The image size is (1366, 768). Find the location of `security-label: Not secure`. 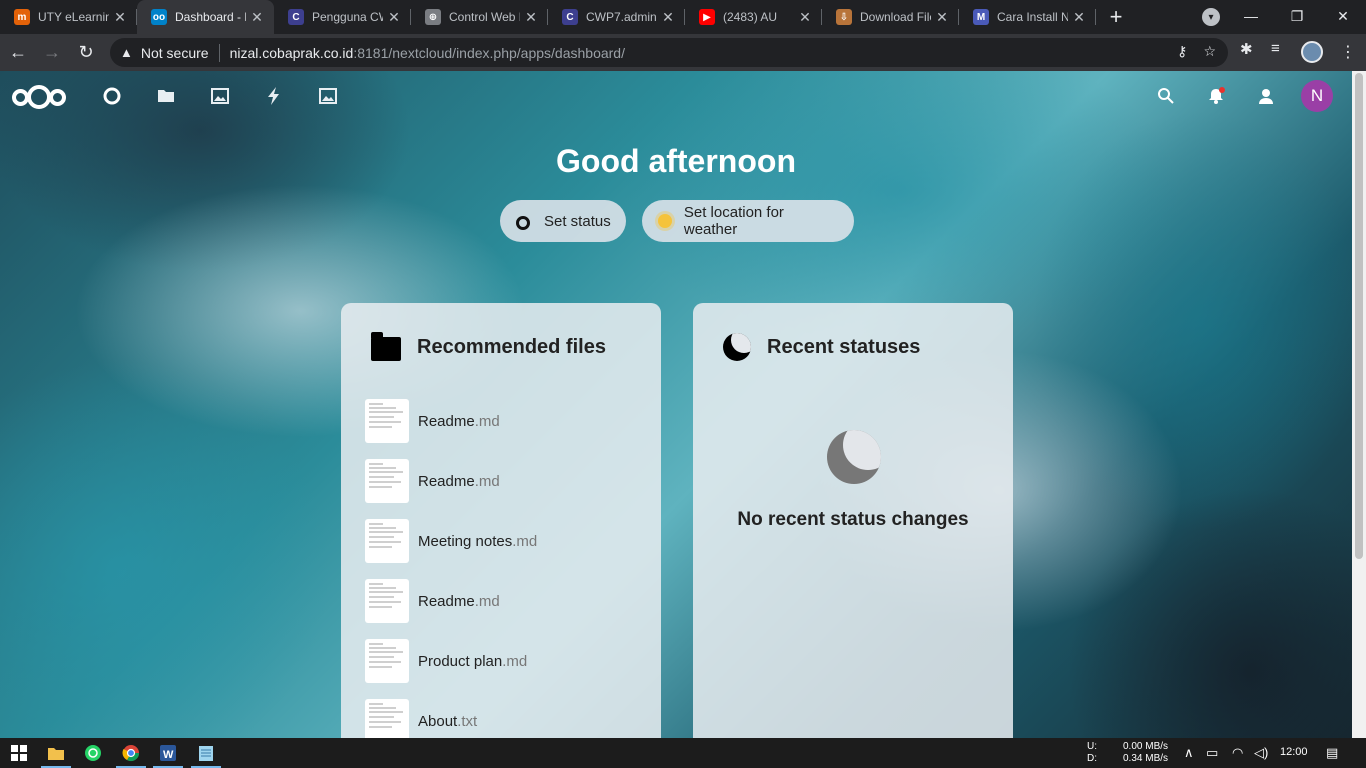

security-label: Not secure is located at coordinates (175, 53).